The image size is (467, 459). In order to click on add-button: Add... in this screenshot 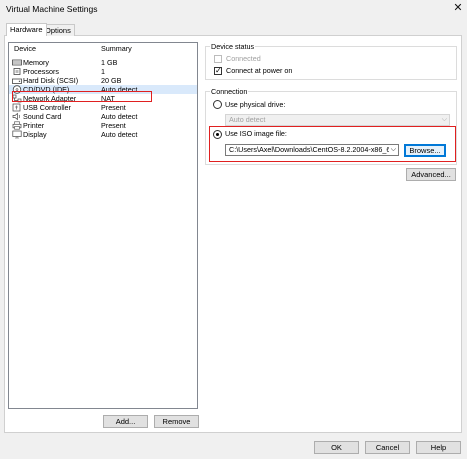, I will do `click(125, 421)`.